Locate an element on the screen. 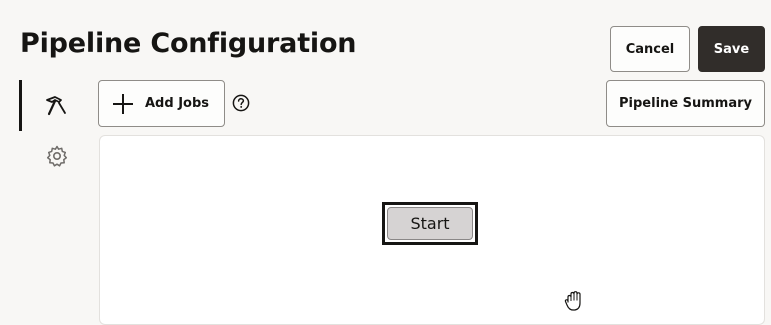 The height and width of the screenshot is (325, 771). sidebar-item-build is located at coordinates (56, 106).